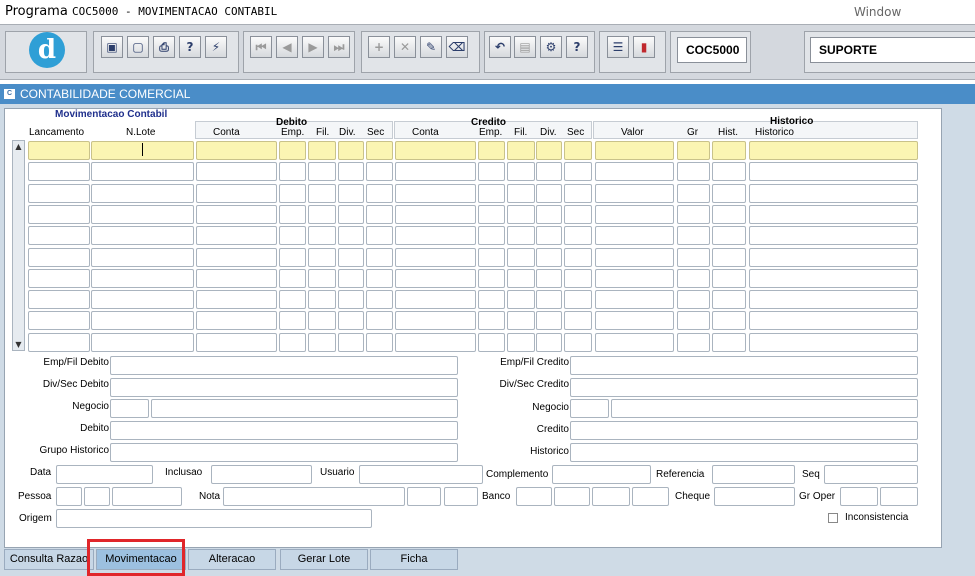 The image size is (975, 576). What do you see at coordinates (313, 47) in the screenshot?
I see `next-record-icon: ▶` at bounding box center [313, 47].